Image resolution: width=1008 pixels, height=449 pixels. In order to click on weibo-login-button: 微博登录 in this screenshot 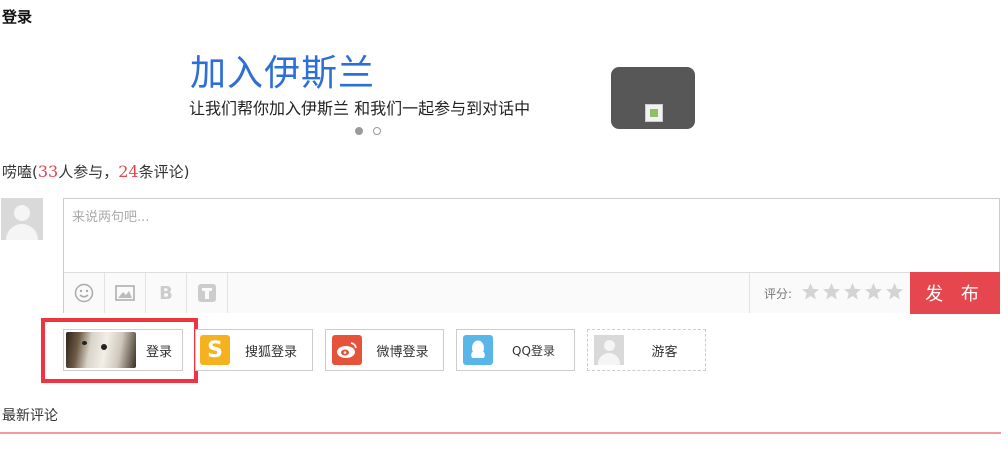, I will do `click(384, 350)`.